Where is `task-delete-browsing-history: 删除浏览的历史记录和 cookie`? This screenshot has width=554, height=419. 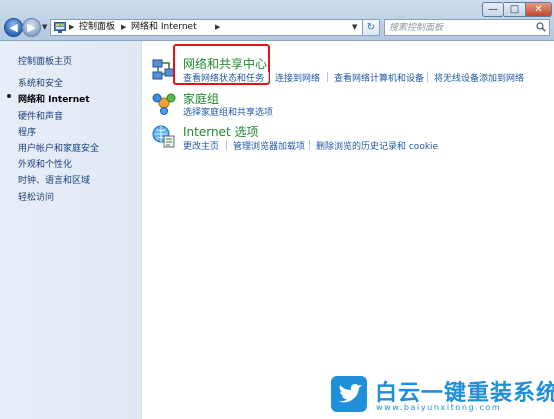 task-delete-browsing-history: 删除浏览的历史记录和 cookie is located at coordinates (377, 145).